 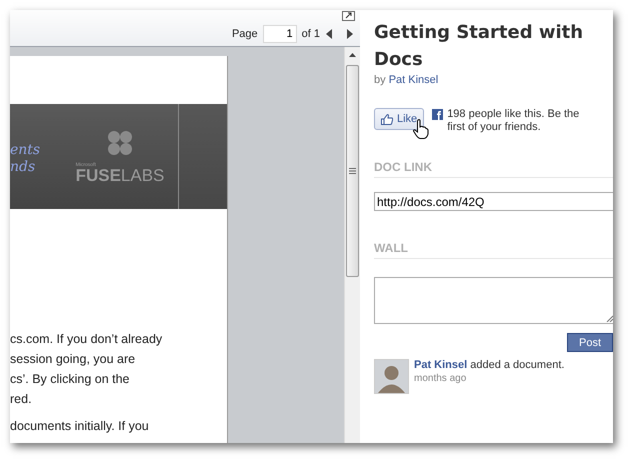 What do you see at coordinates (493, 201) in the screenshot?
I see `doc-link-field: http://docs.com/42Q` at bounding box center [493, 201].